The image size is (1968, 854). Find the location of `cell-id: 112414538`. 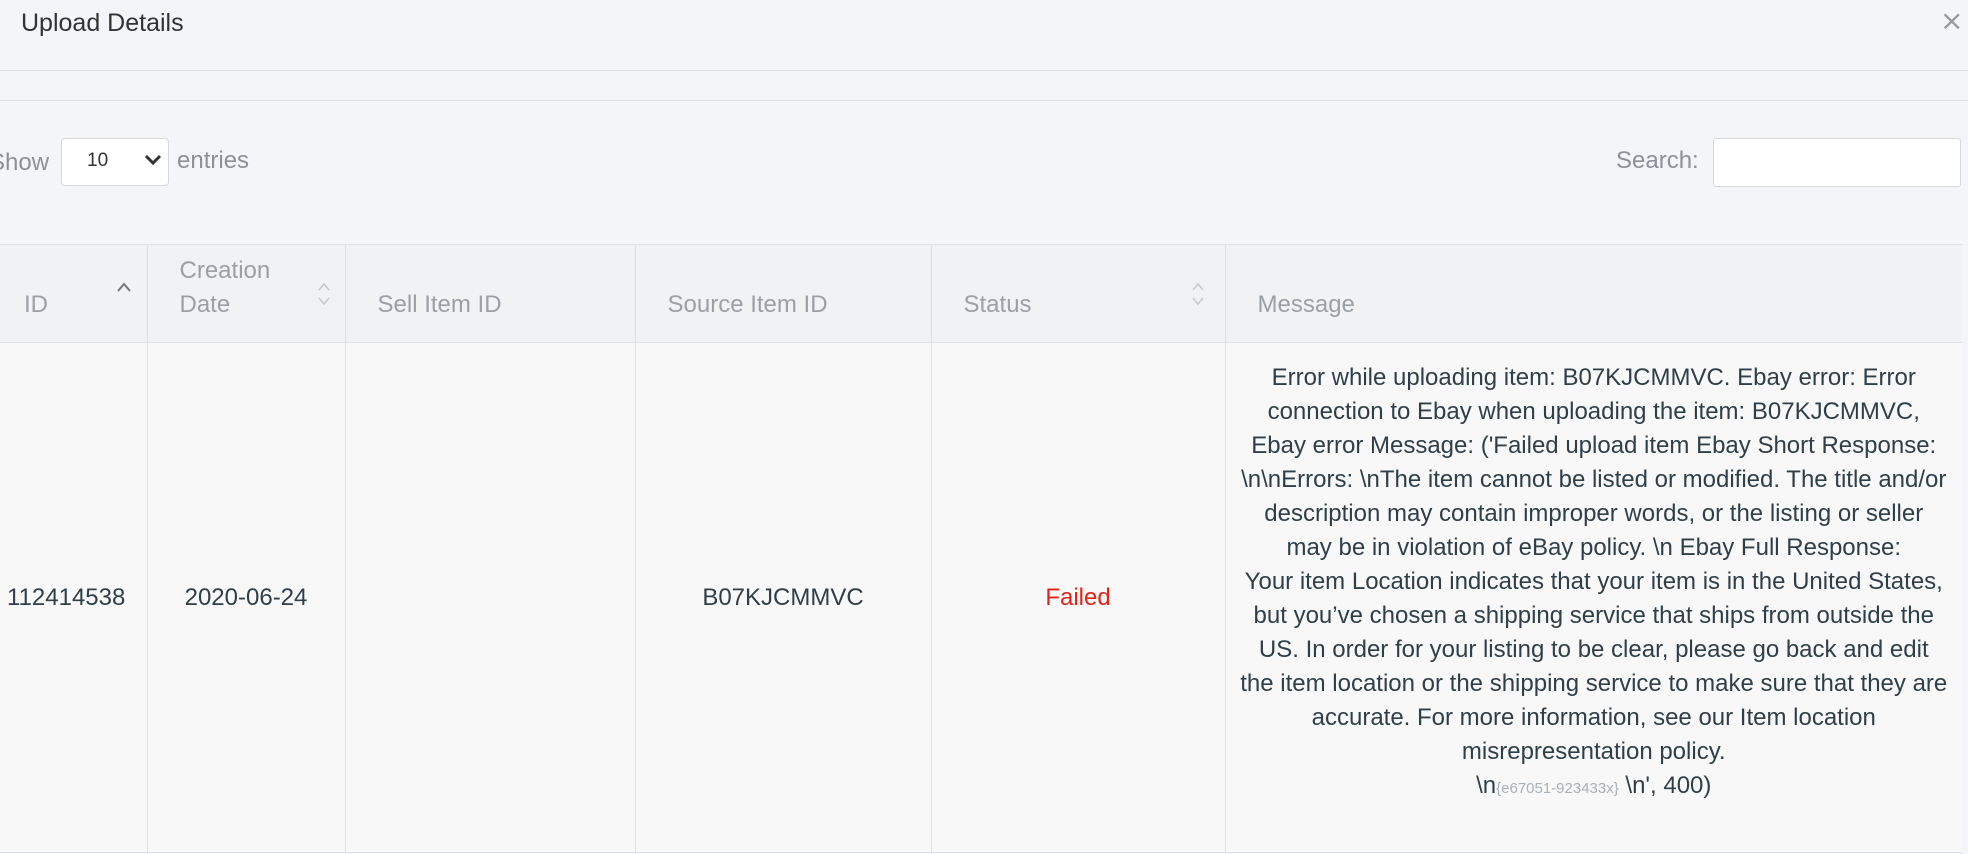

cell-id: 112414538 is located at coordinates (73, 597).